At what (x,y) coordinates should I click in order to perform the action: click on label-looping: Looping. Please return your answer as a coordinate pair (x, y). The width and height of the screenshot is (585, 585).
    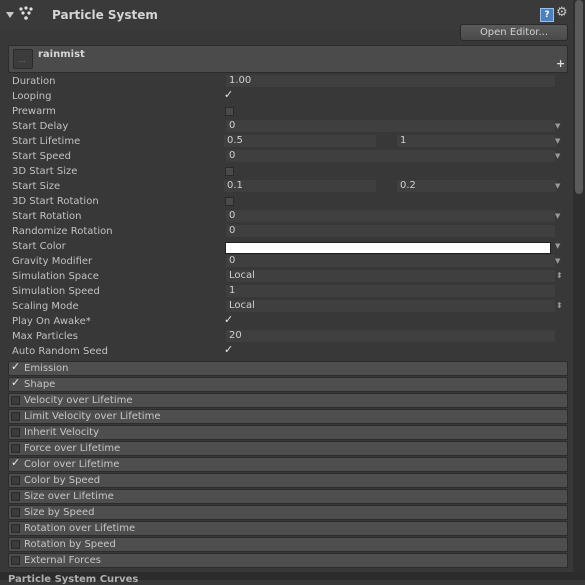
    Looking at the image, I should click on (32, 96).